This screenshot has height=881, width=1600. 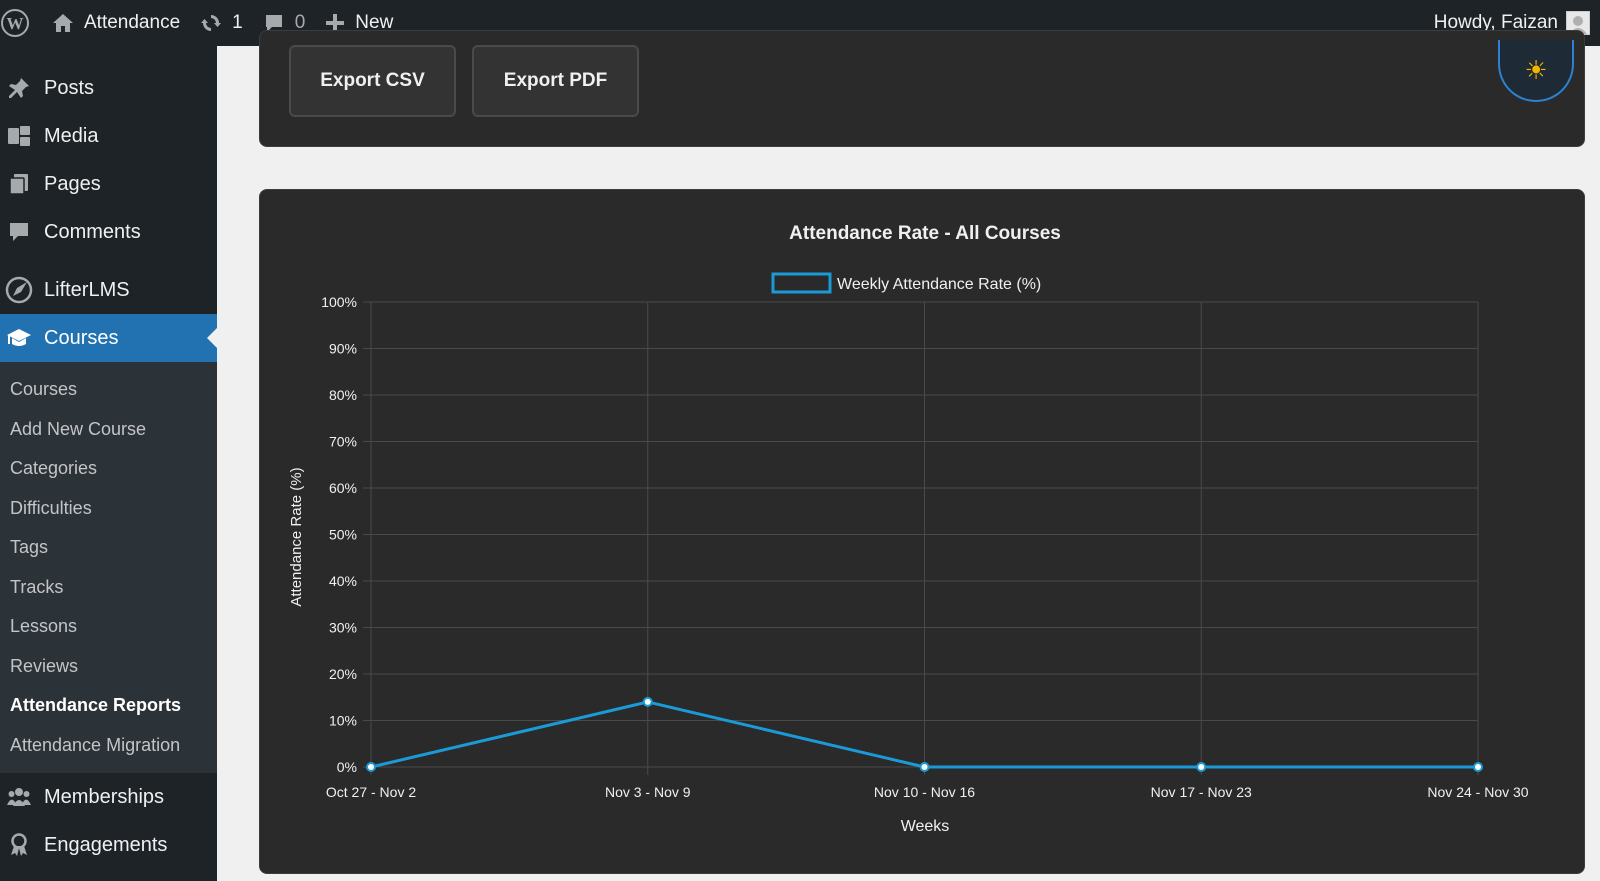 What do you see at coordinates (104, 796) in the screenshot?
I see `sidebar-item-label: Memberships` at bounding box center [104, 796].